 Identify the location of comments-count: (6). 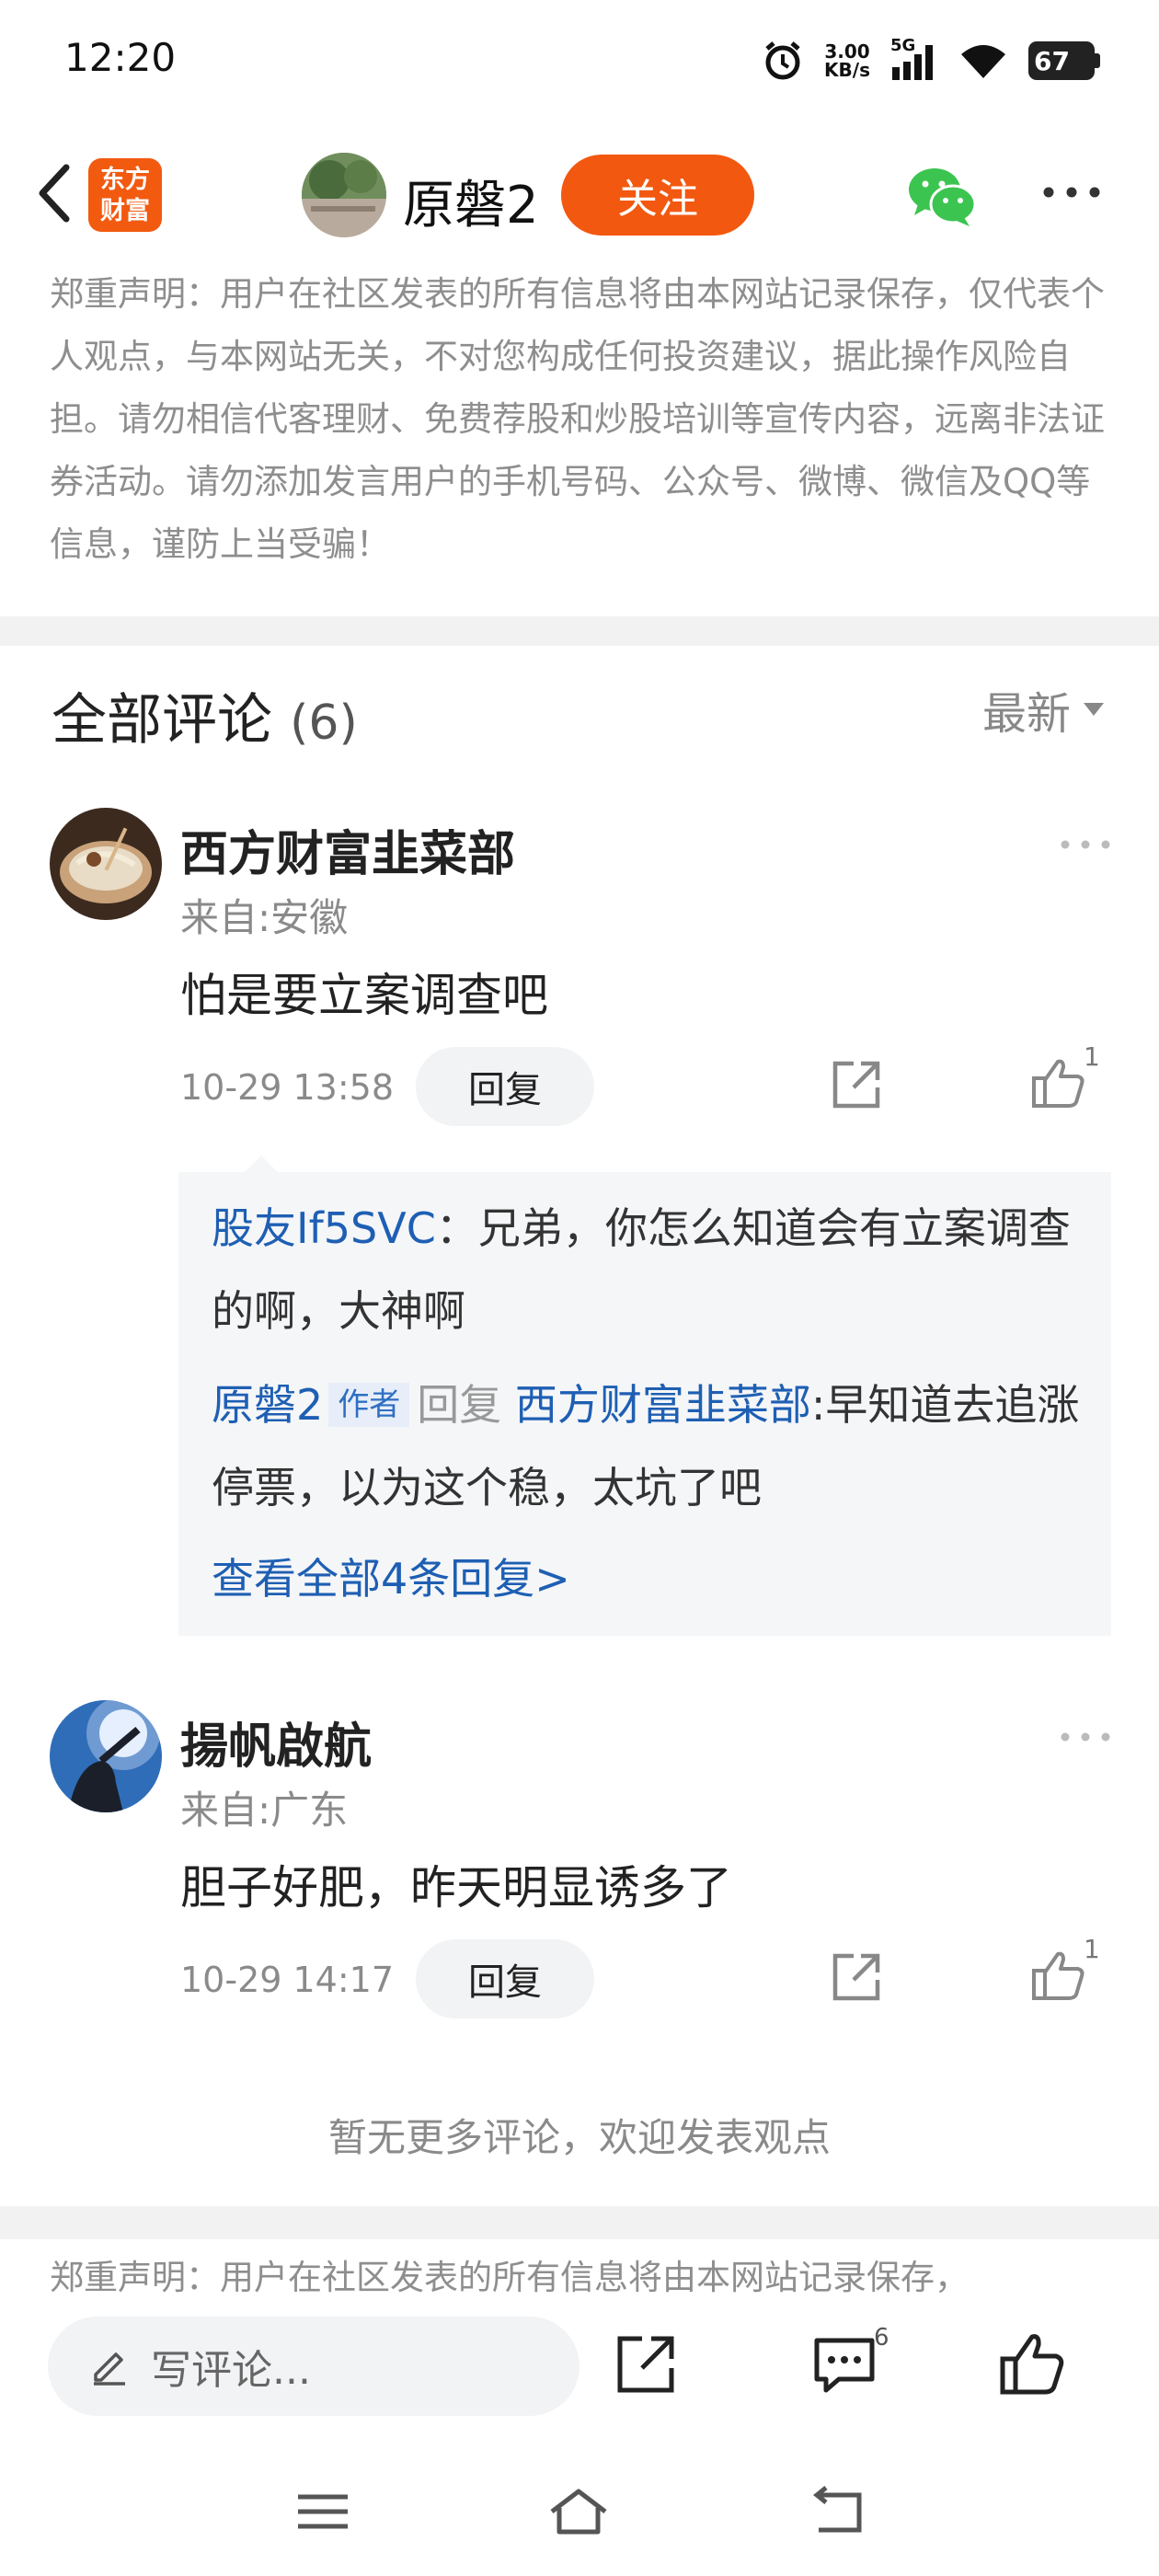
(324, 723).